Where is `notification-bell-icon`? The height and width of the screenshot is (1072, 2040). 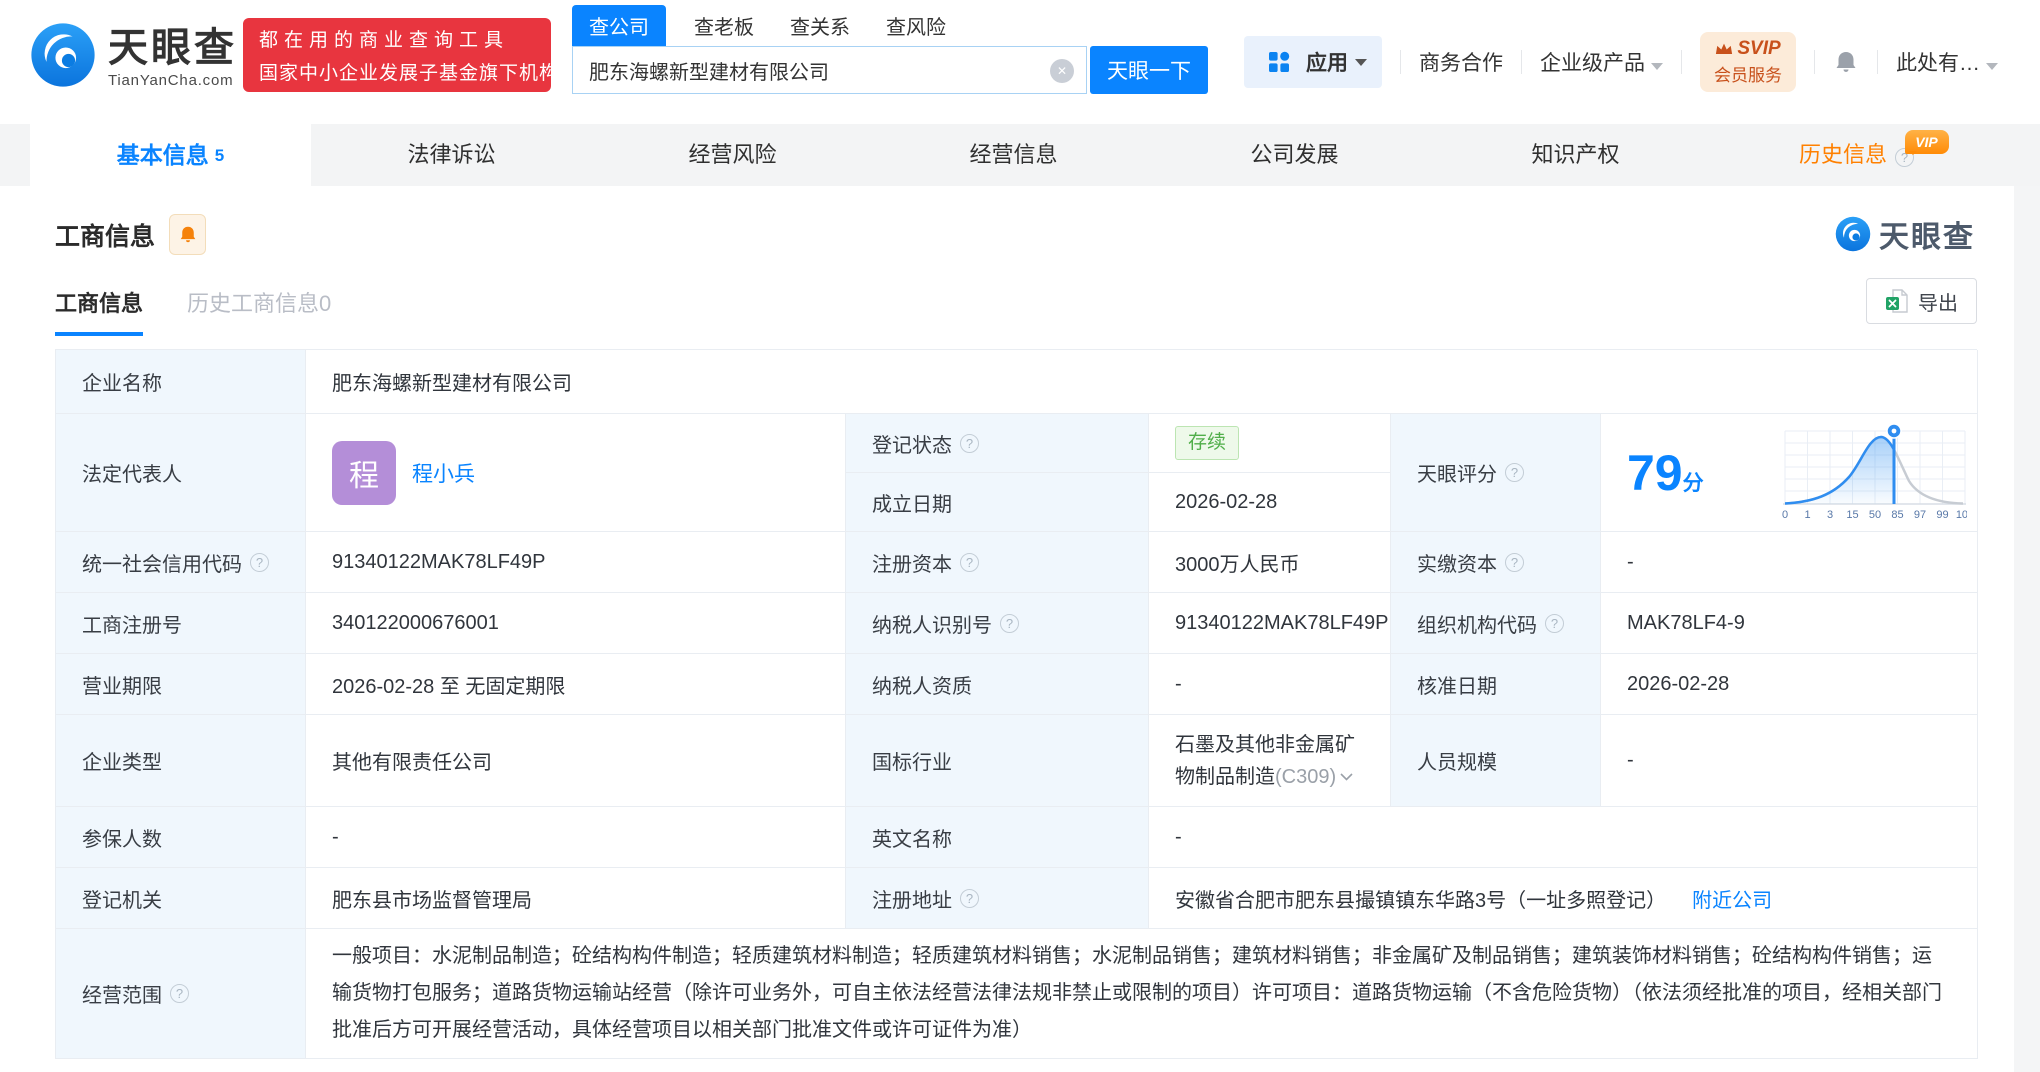
notification-bell-icon is located at coordinates (1846, 62).